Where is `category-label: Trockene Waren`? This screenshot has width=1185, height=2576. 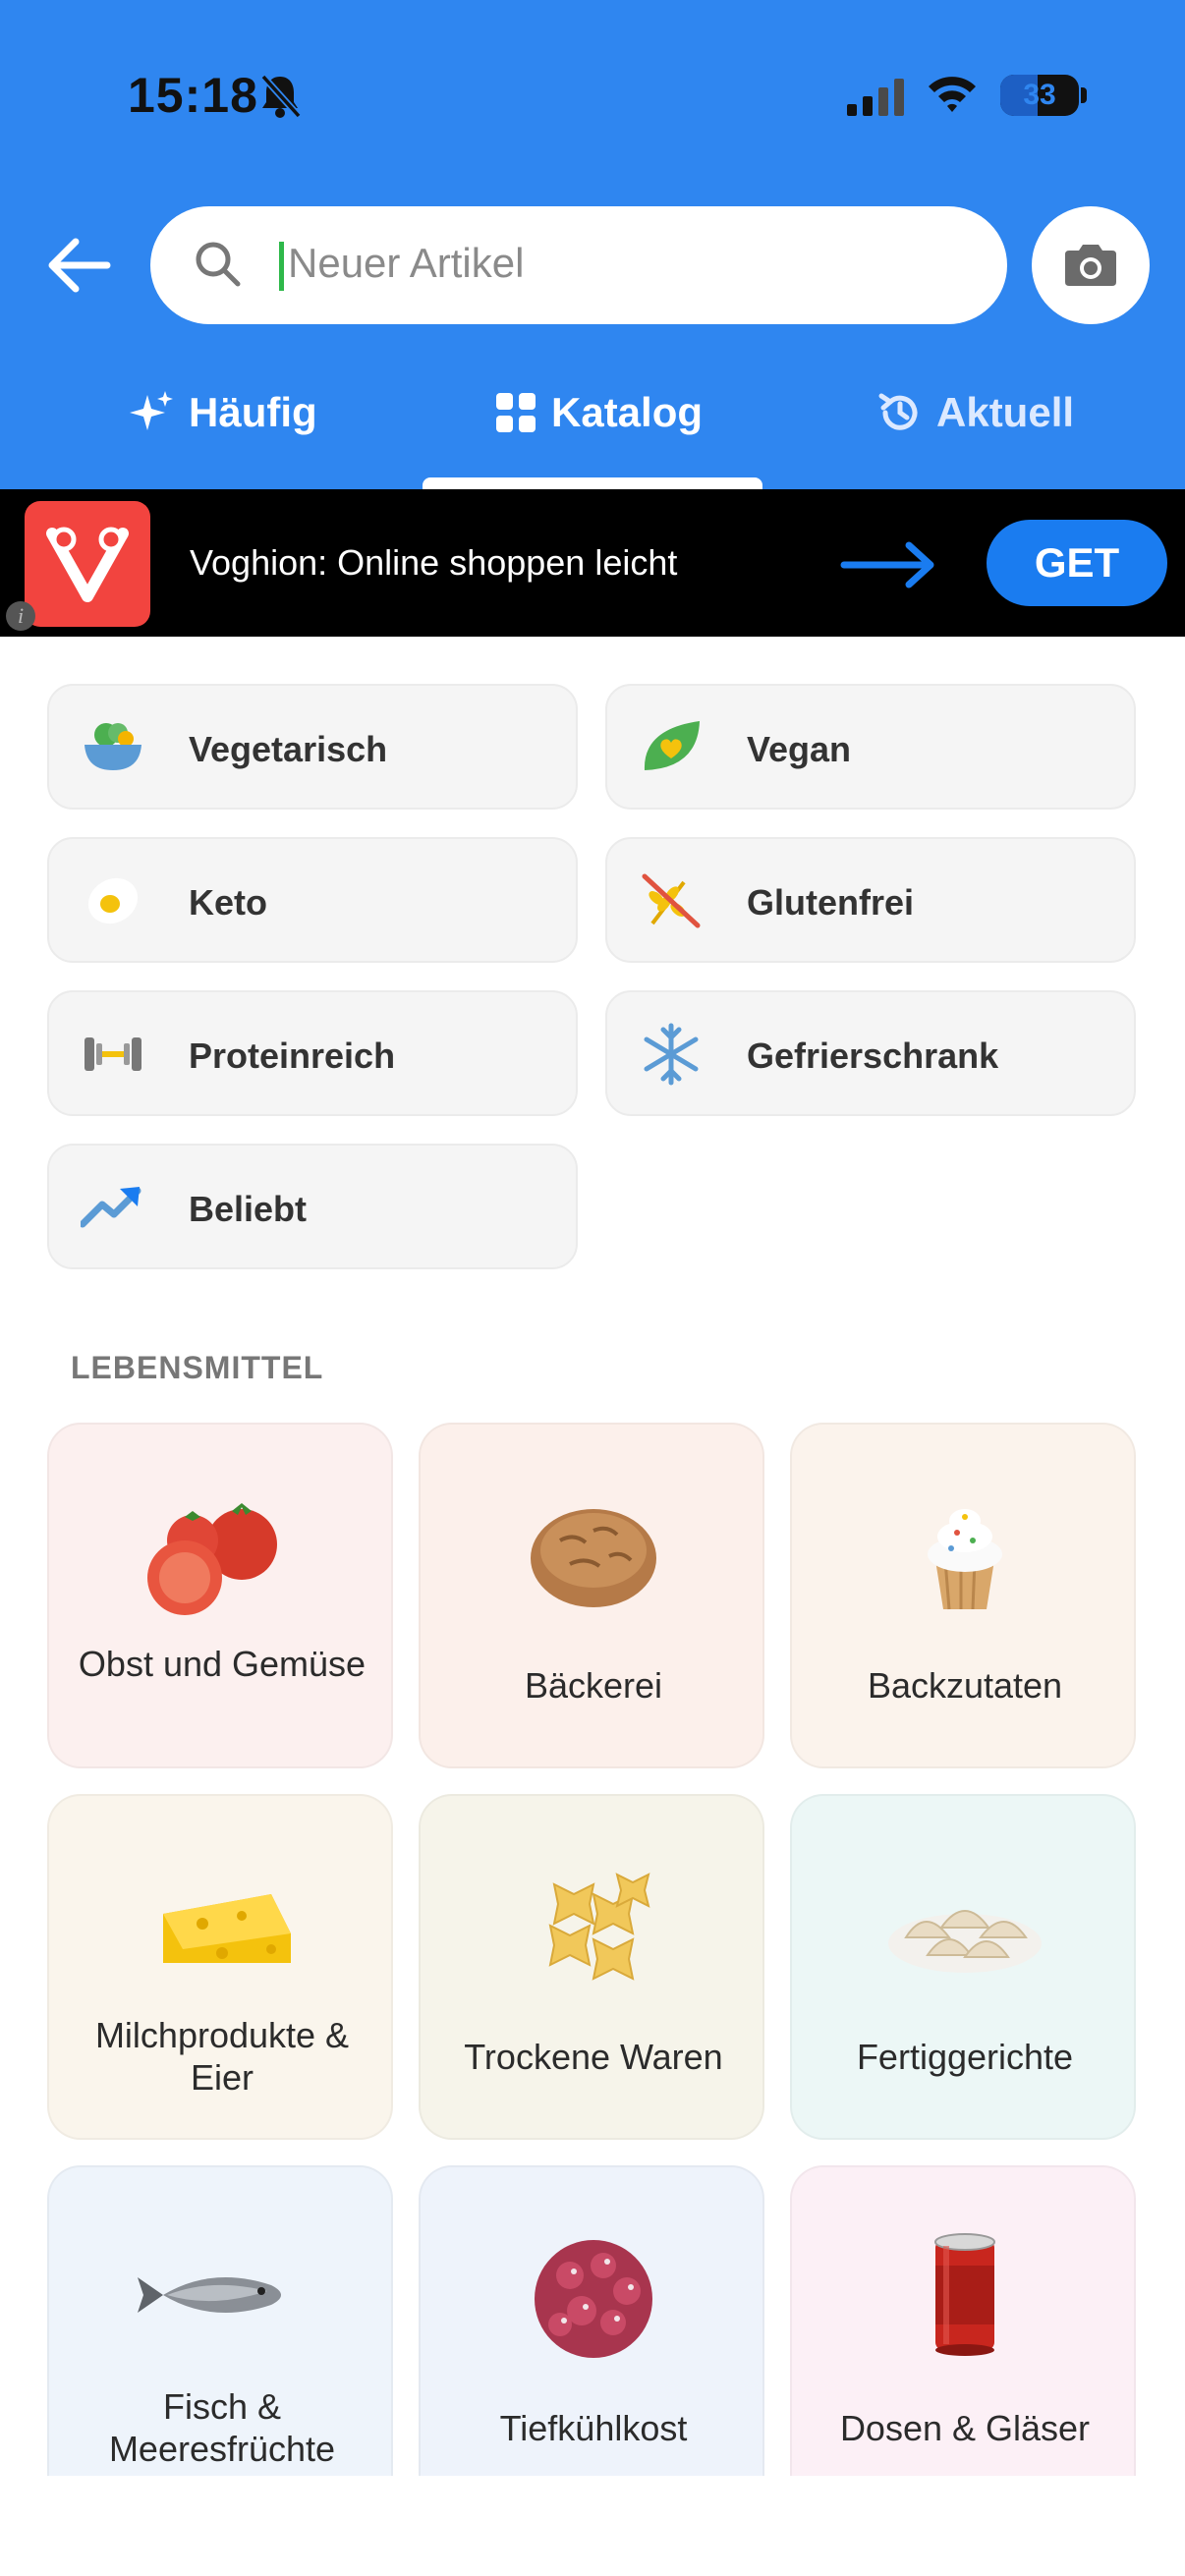
category-label: Trockene Waren is located at coordinates (594, 2057).